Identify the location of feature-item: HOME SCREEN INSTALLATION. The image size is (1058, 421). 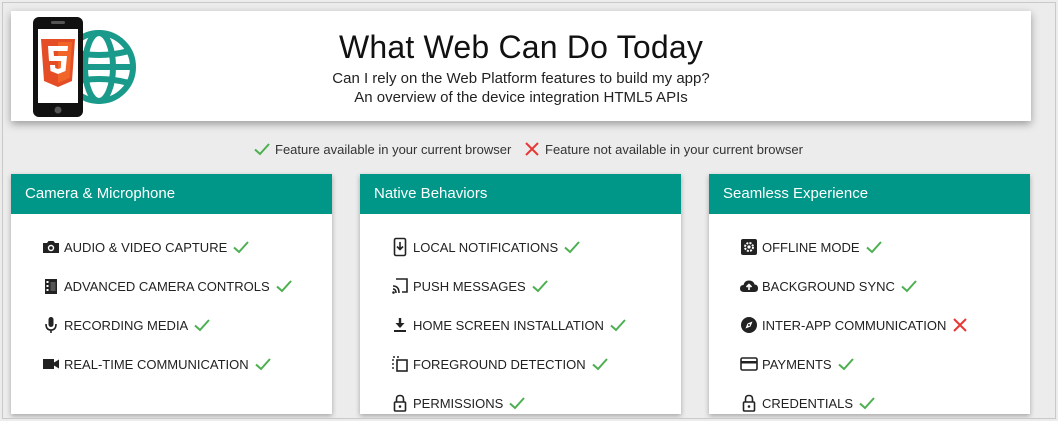
(508, 325).